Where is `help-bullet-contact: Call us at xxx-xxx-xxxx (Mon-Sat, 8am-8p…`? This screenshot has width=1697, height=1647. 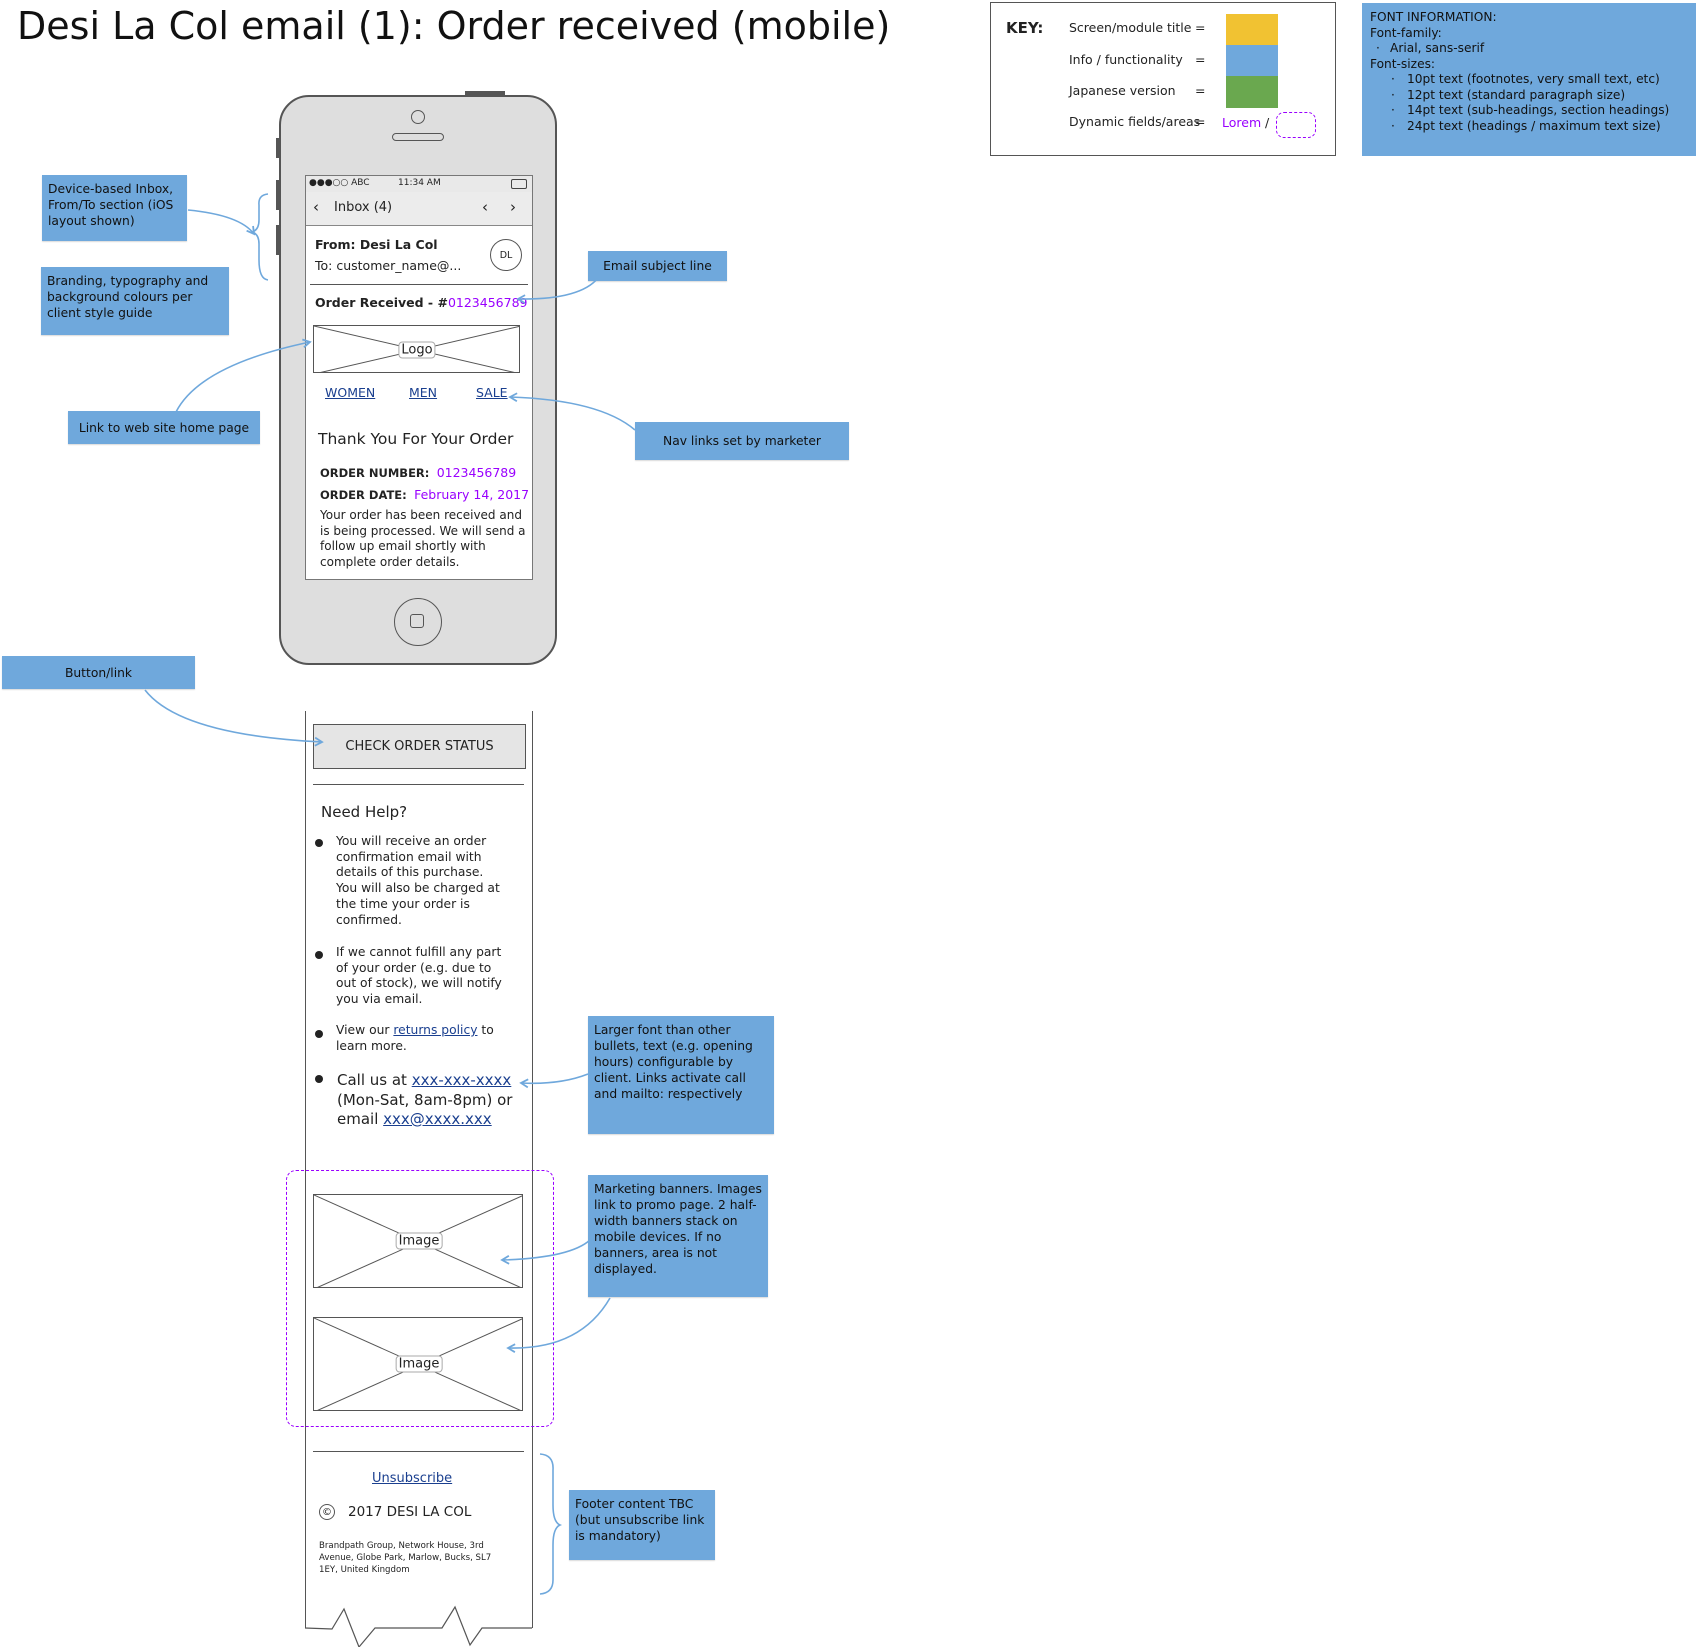 help-bullet-contact: Call us at xxx-xxx-xxxx (Mon-Sat, 8am-8p… is located at coordinates (427, 1100).